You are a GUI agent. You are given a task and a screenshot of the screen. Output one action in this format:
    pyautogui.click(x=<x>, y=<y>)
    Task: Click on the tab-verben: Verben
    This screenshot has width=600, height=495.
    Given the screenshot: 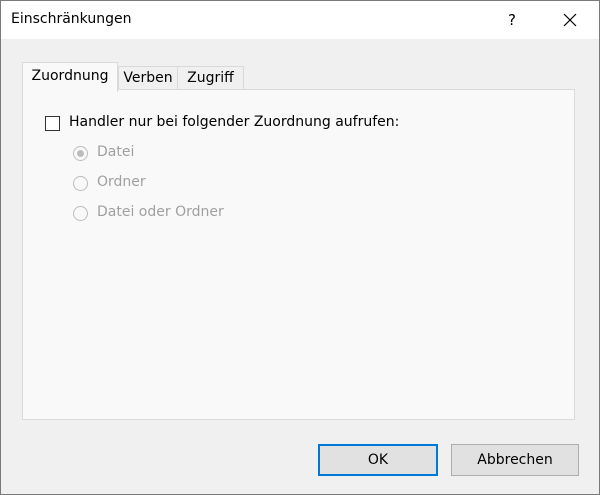 What is the action you would take?
    pyautogui.click(x=148, y=78)
    